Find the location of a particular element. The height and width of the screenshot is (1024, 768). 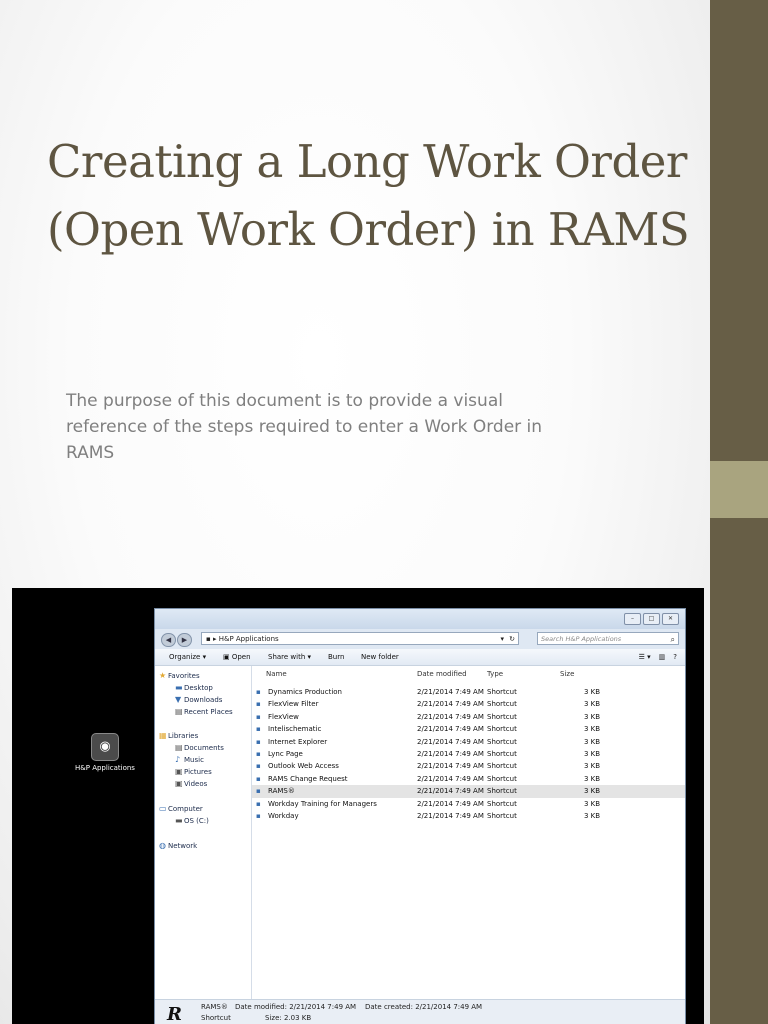

file-row: ▪ RAMS® 2/21/2014 7:49 AM Shortcut 3 KB is located at coordinates (468, 791).